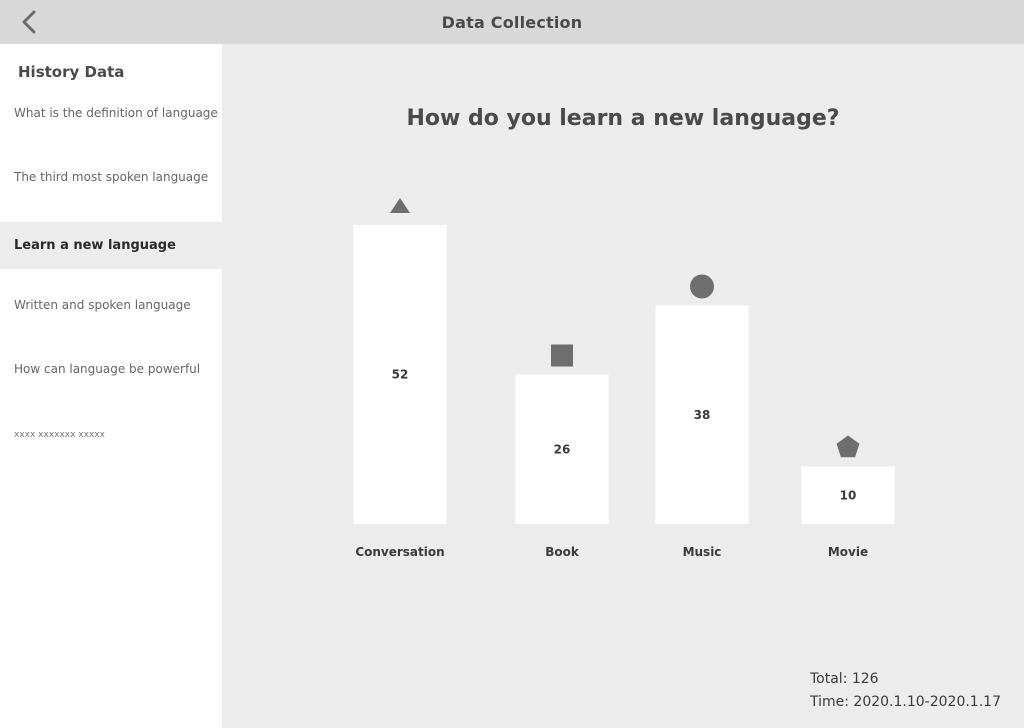 This screenshot has width=1024, height=728. Describe the element at coordinates (399, 552) in the screenshot. I see `bar-label-conversation: Conversation` at that location.